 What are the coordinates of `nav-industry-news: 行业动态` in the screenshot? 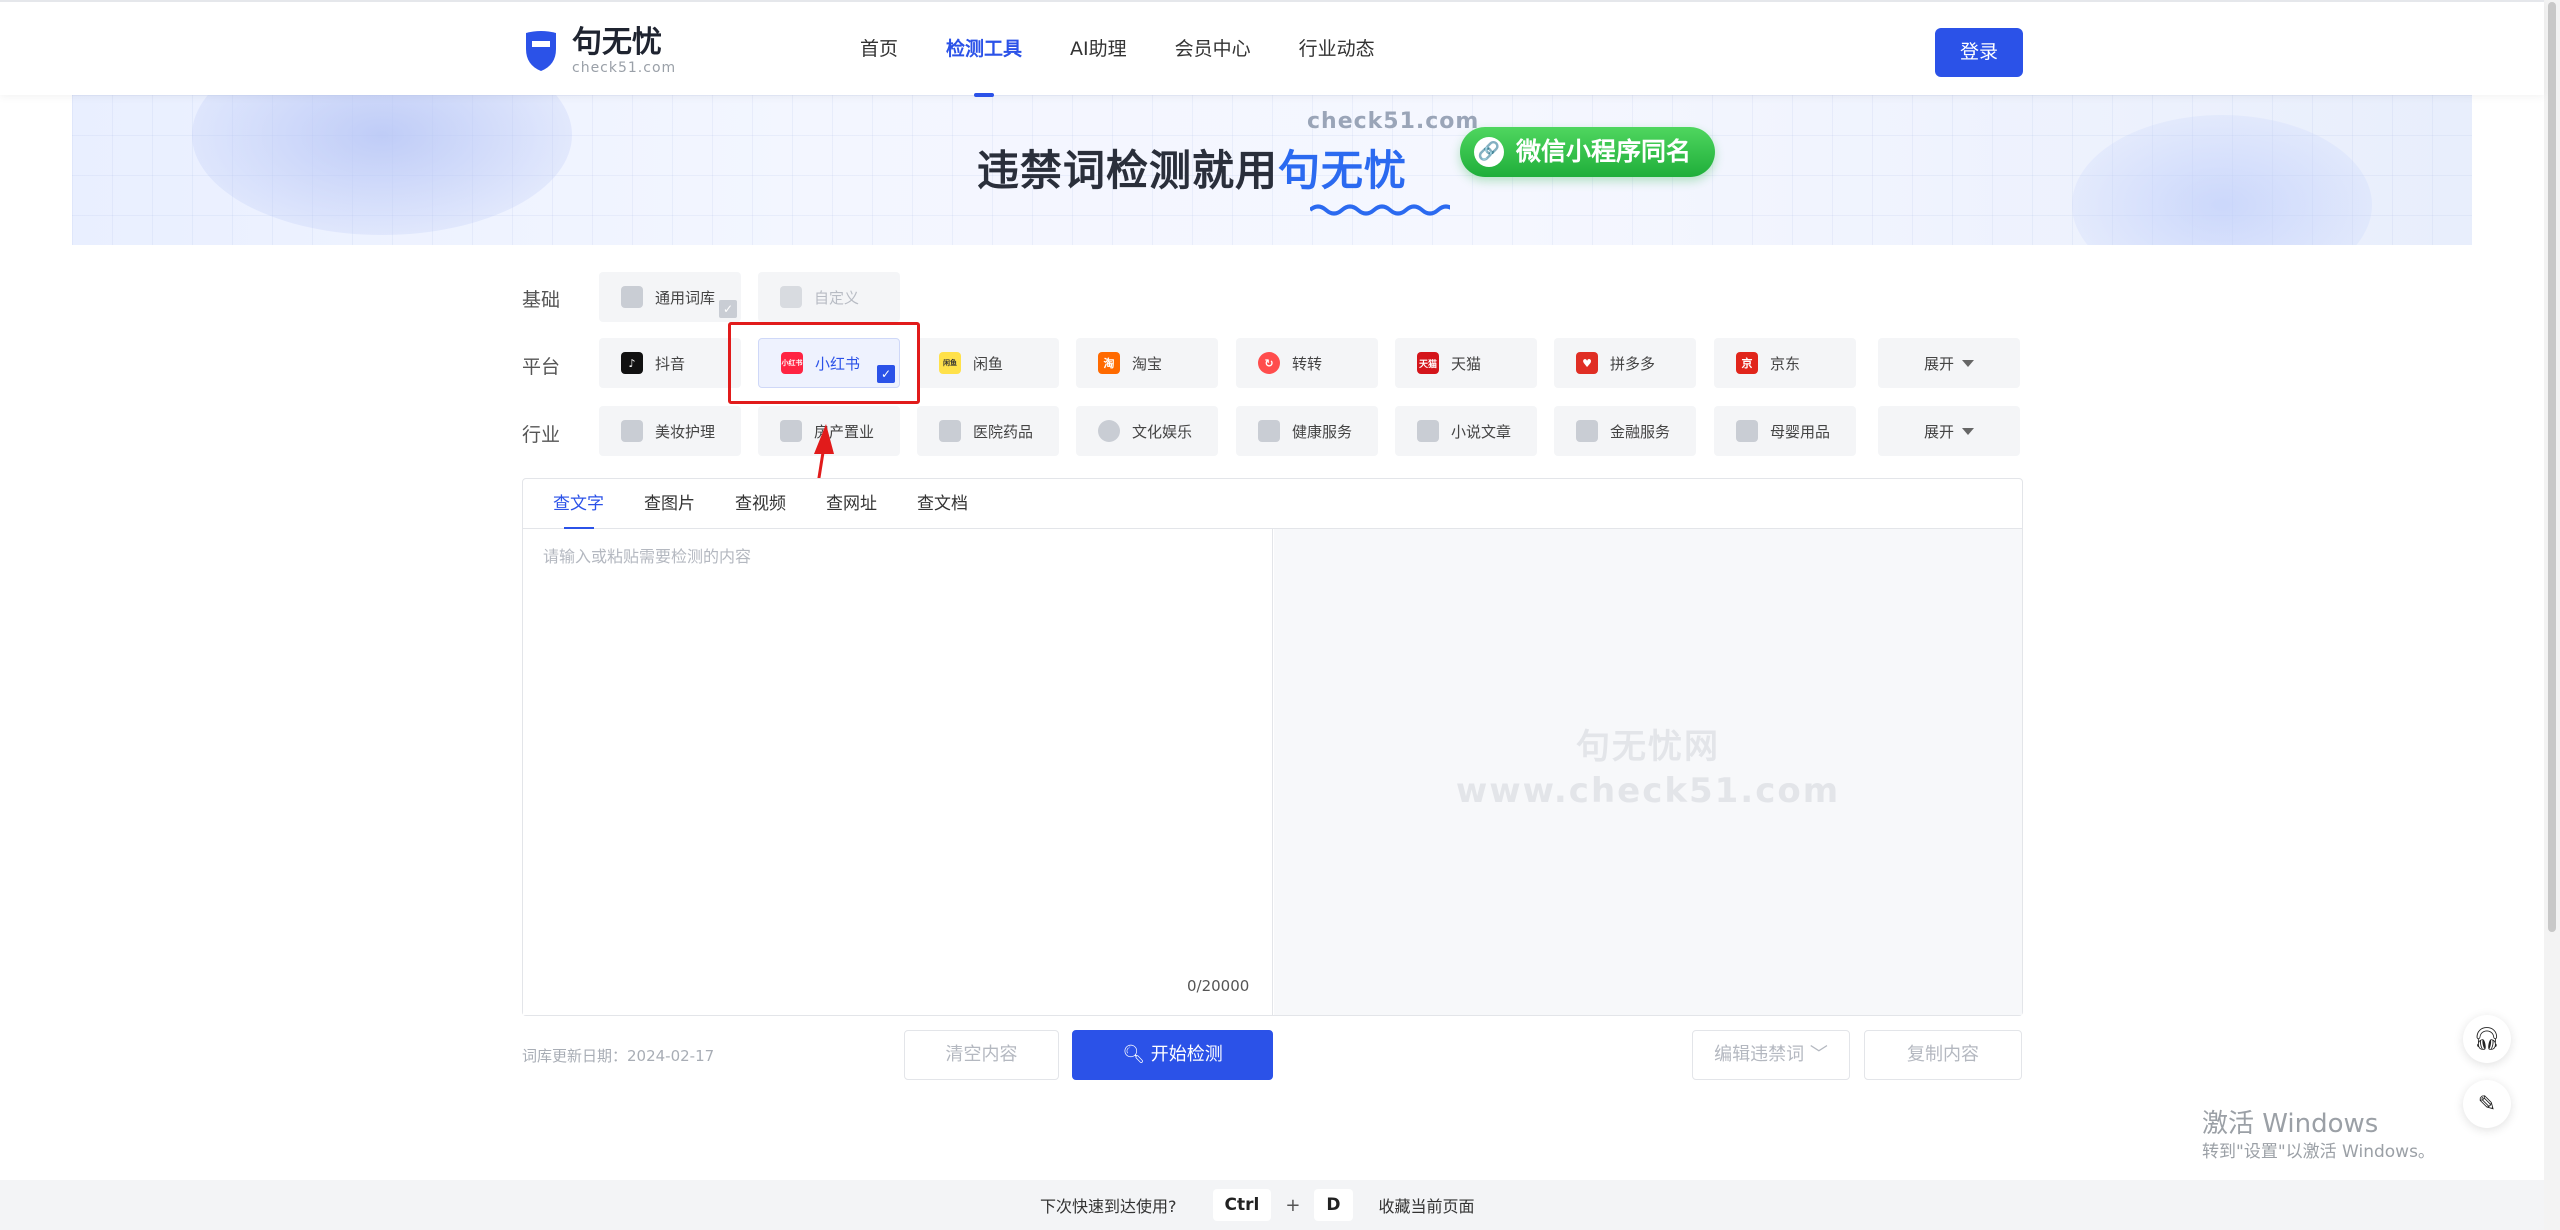 It's located at (1337, 49).